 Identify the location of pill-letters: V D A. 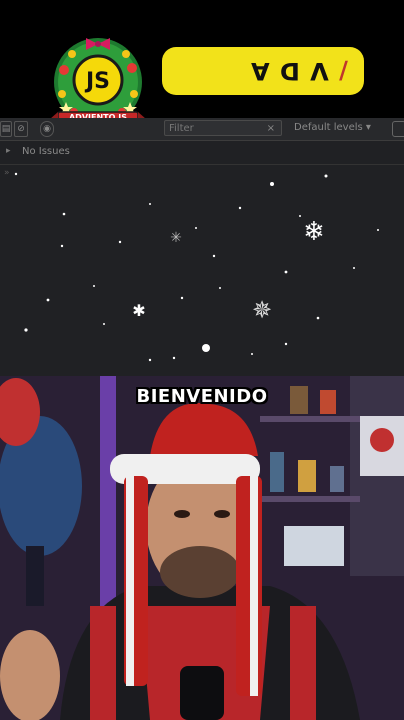
(289, 71).